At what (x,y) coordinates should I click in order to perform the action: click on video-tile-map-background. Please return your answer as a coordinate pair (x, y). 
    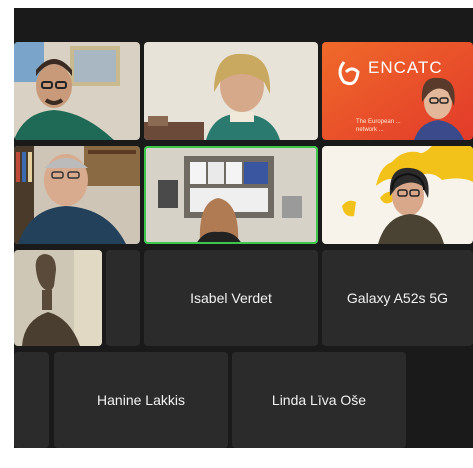
    Looking at the image, I should click on (397, 195).